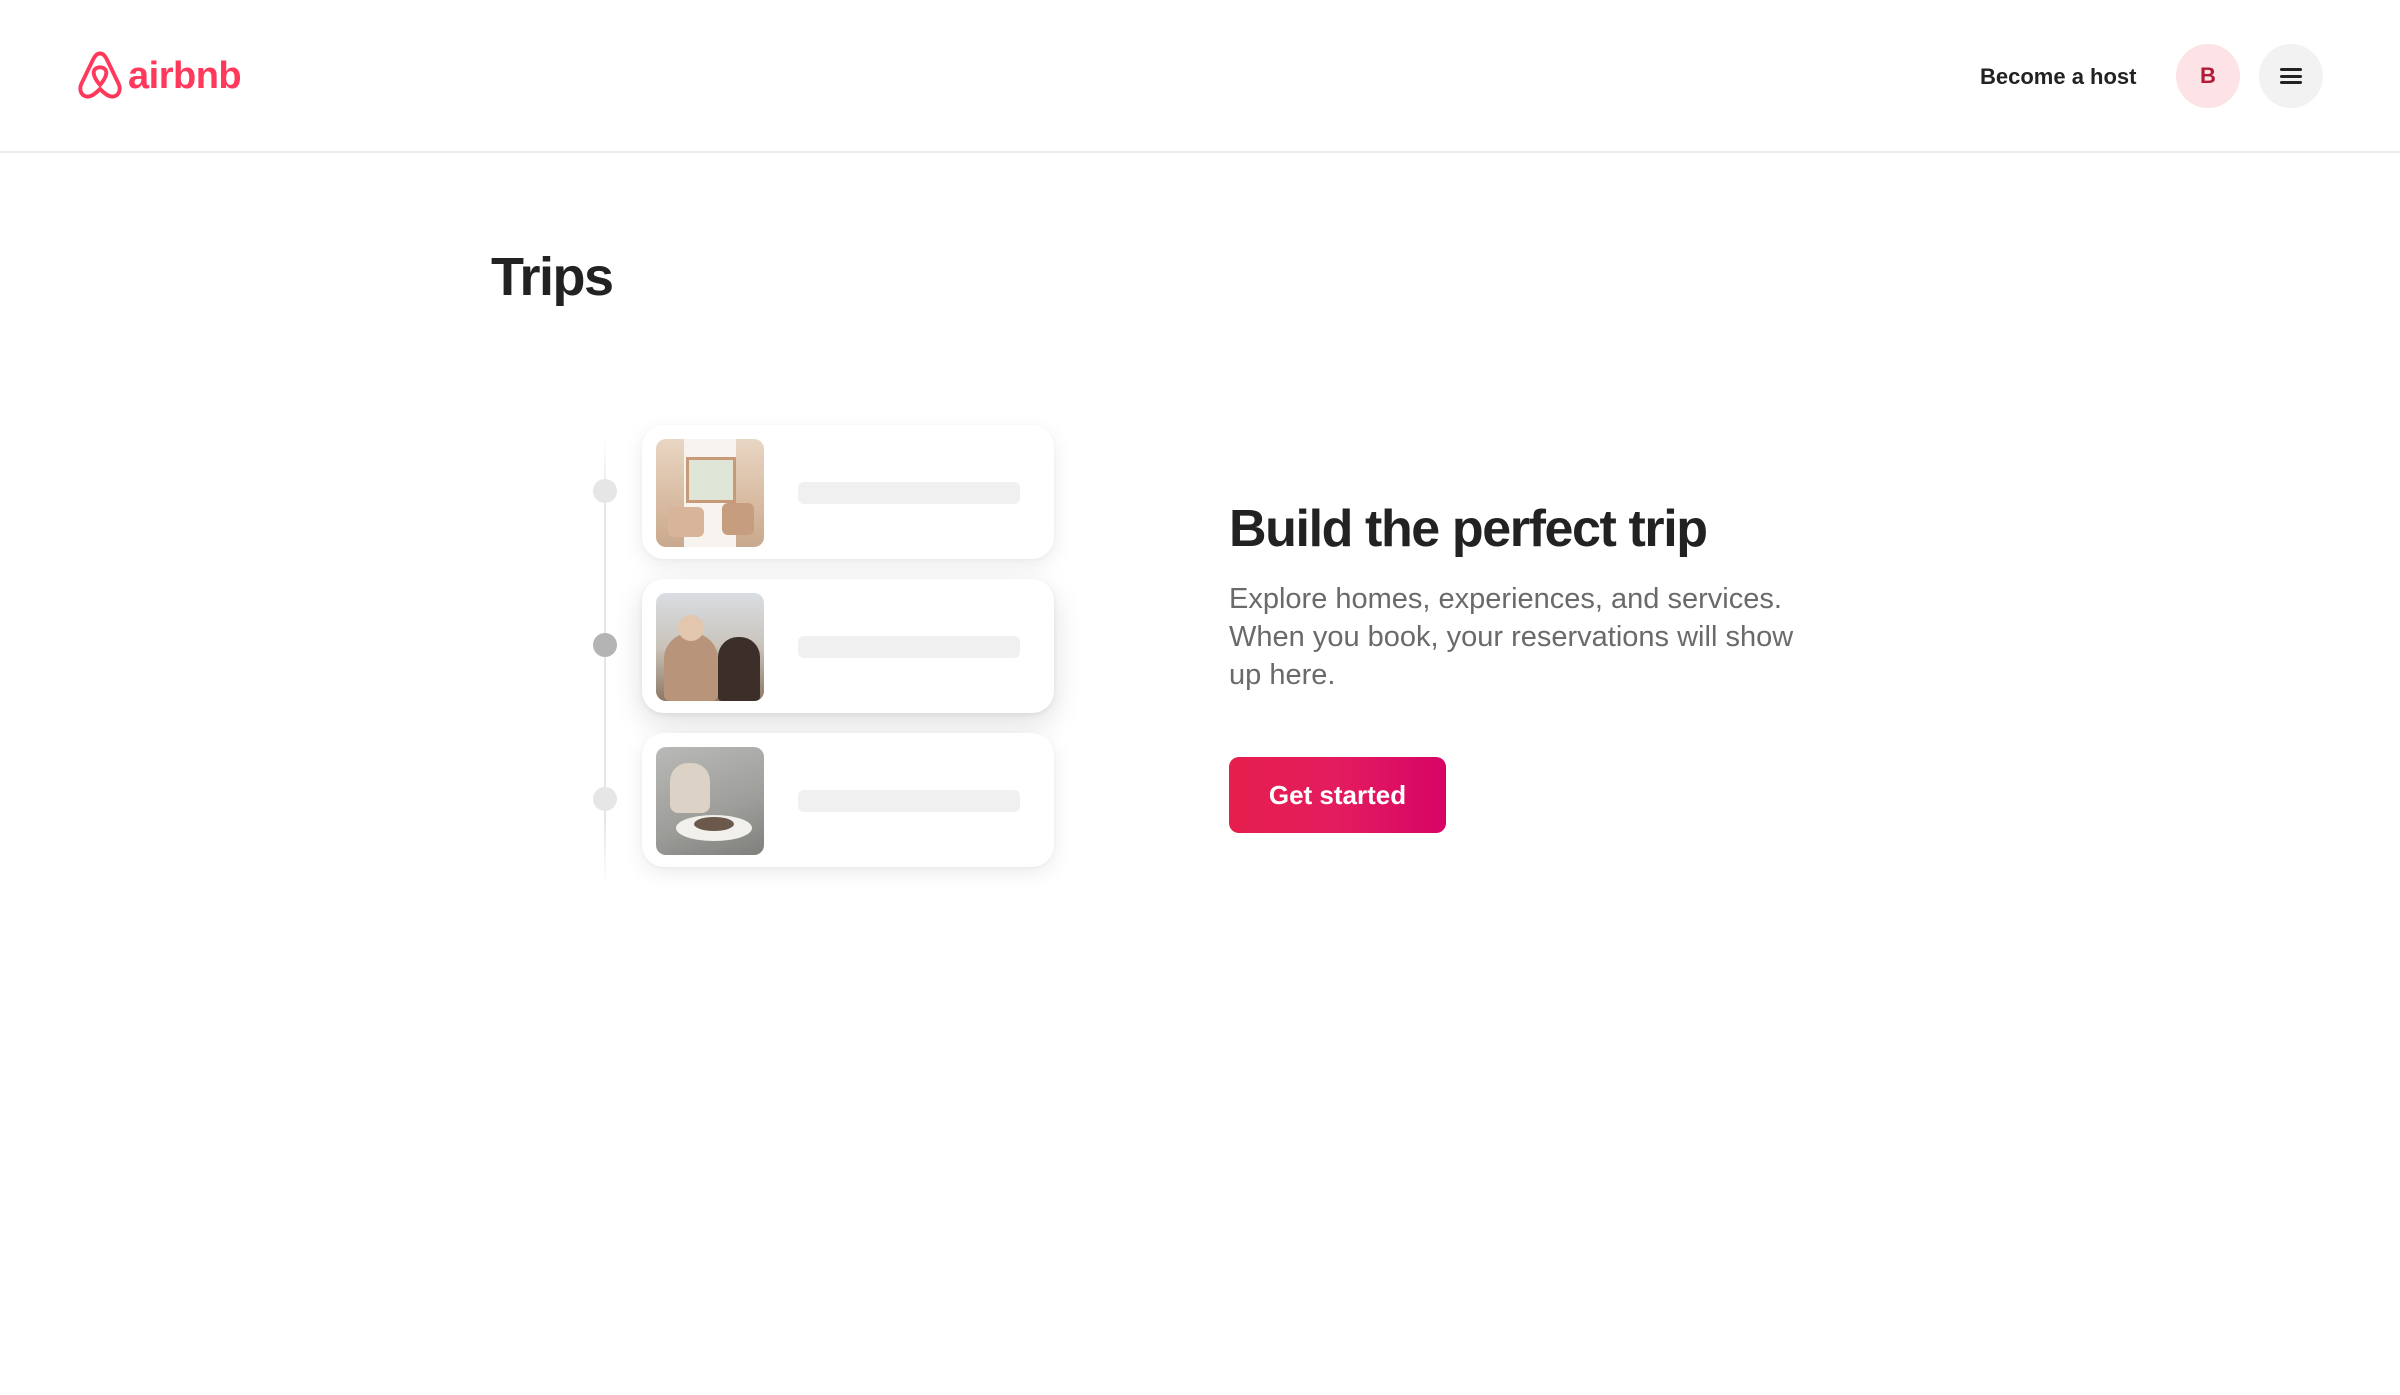 The width and height of the screenshot is (2400, 1395). What do you see at coordinates (710, 801) in the screenshot?
I see `food-photo-icon` at bounding box center [710, 801].